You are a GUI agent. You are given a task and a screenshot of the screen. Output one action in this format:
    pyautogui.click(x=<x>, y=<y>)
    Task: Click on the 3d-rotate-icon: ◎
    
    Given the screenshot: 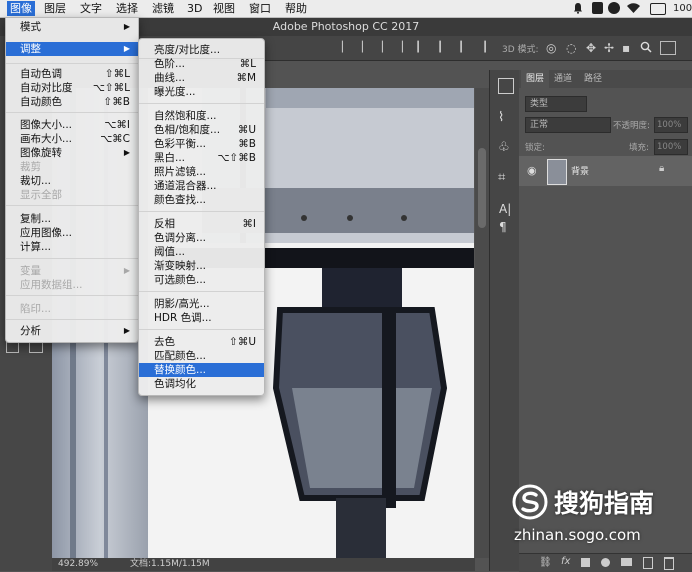 What is the action you would take?
    pyautogui.click(x=551, y=48)
    